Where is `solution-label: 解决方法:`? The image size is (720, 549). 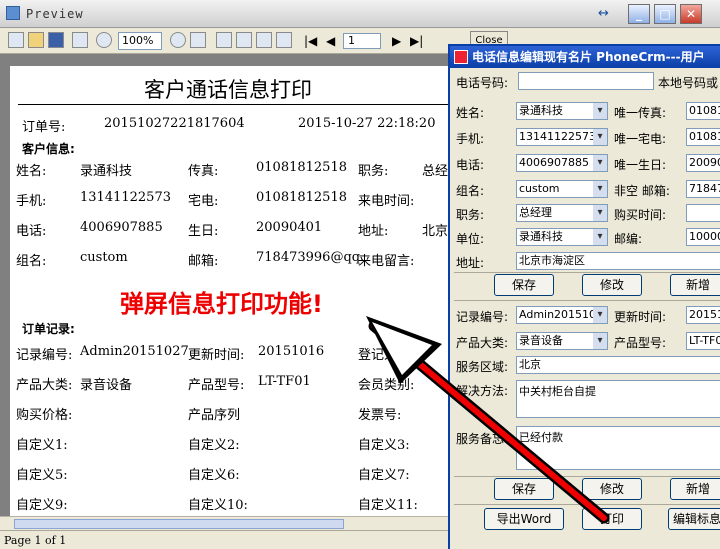
solution-label: 解决方法: is located at coordinates (482, 391).